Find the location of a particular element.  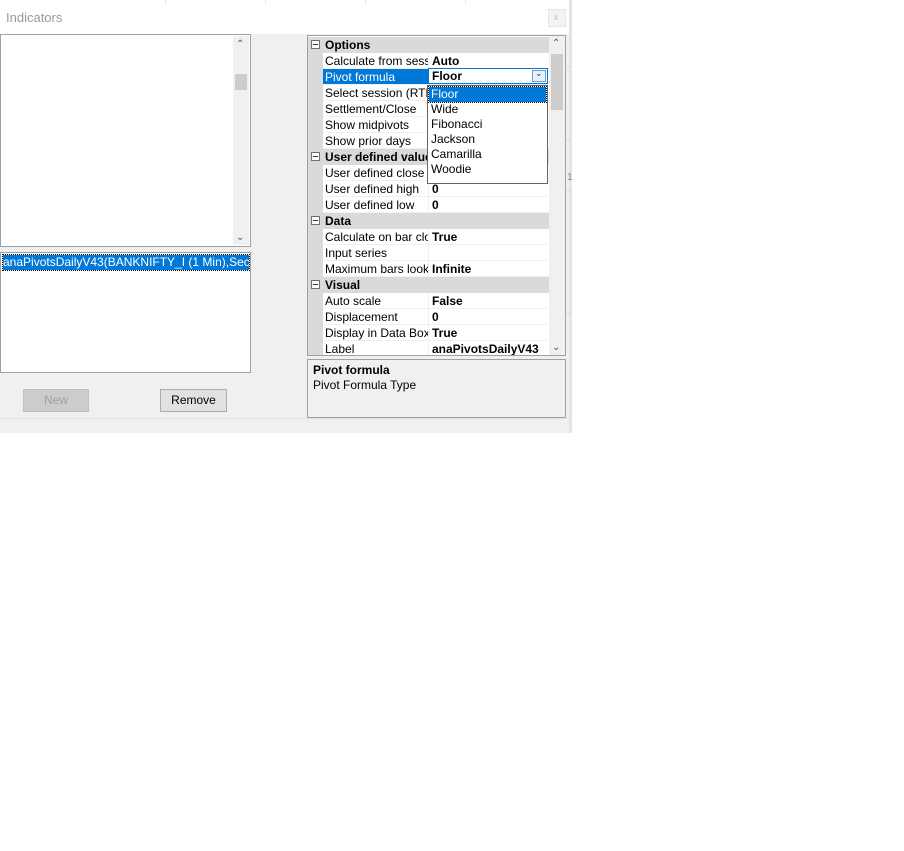

new-button: New is located at coordinates (56, 400).